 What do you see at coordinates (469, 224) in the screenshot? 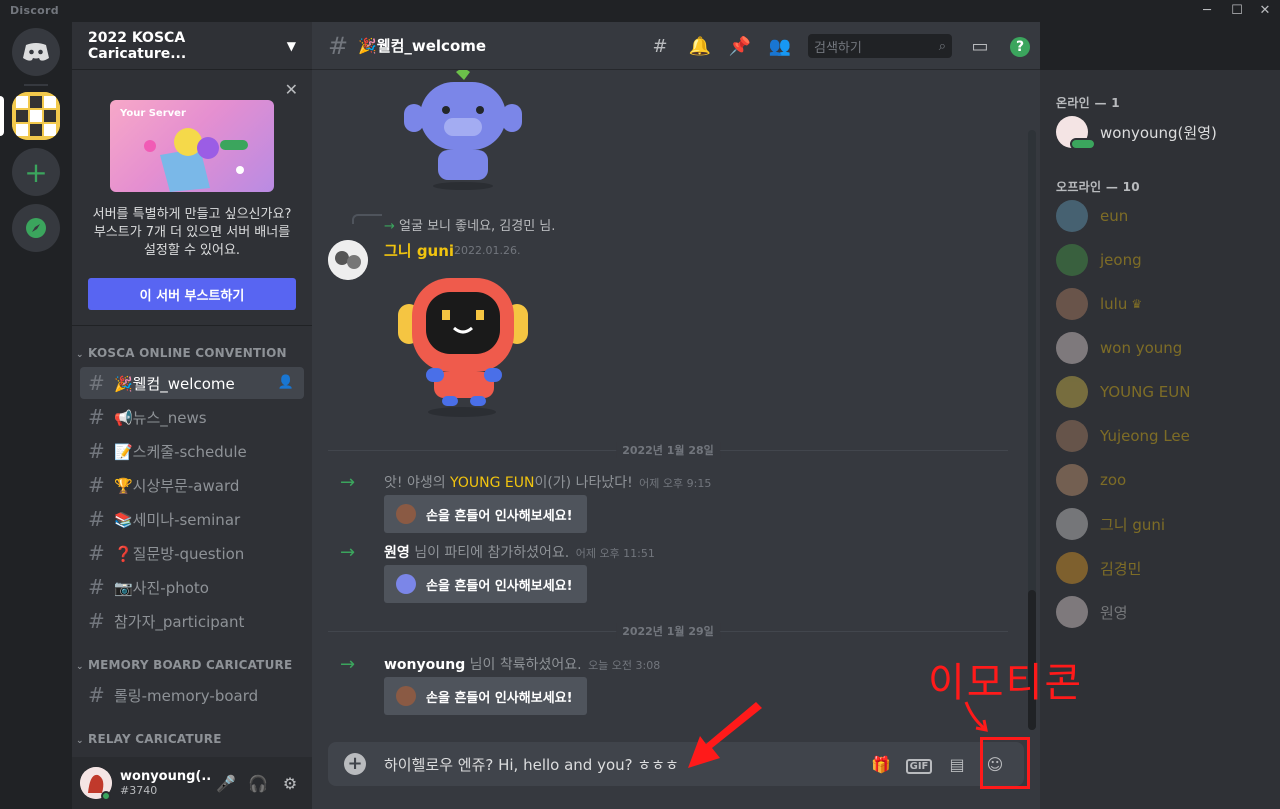
I see `reply-preview: → 얼굴 보니 좋네요, 김경민 님.` at bounding box center [469, 224].